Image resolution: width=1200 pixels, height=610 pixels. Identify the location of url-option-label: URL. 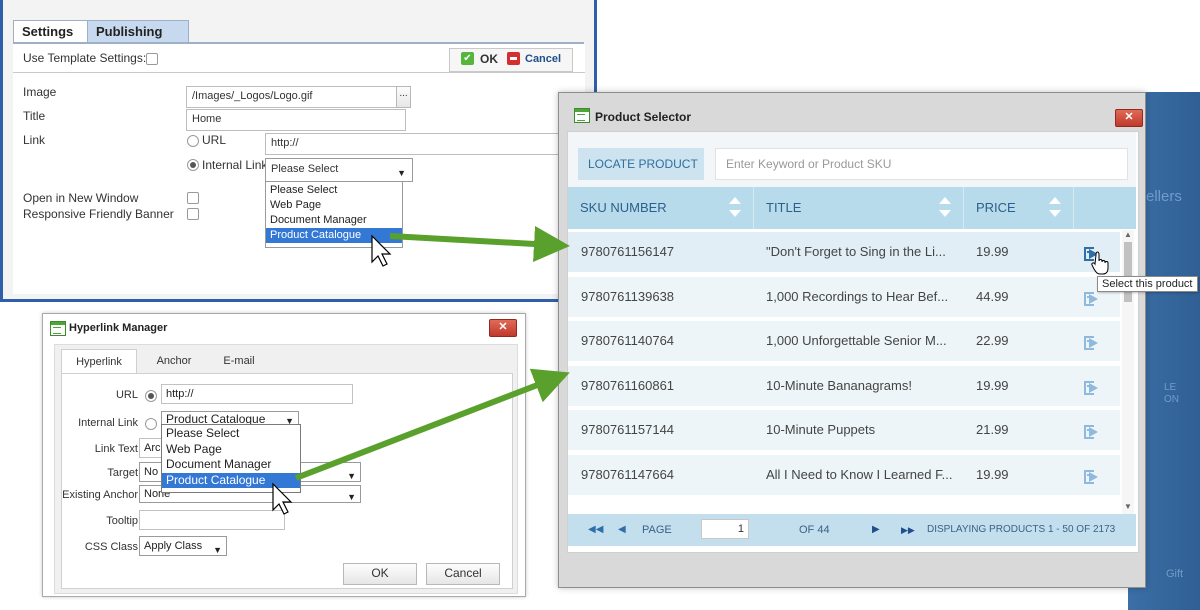
(214, 140).